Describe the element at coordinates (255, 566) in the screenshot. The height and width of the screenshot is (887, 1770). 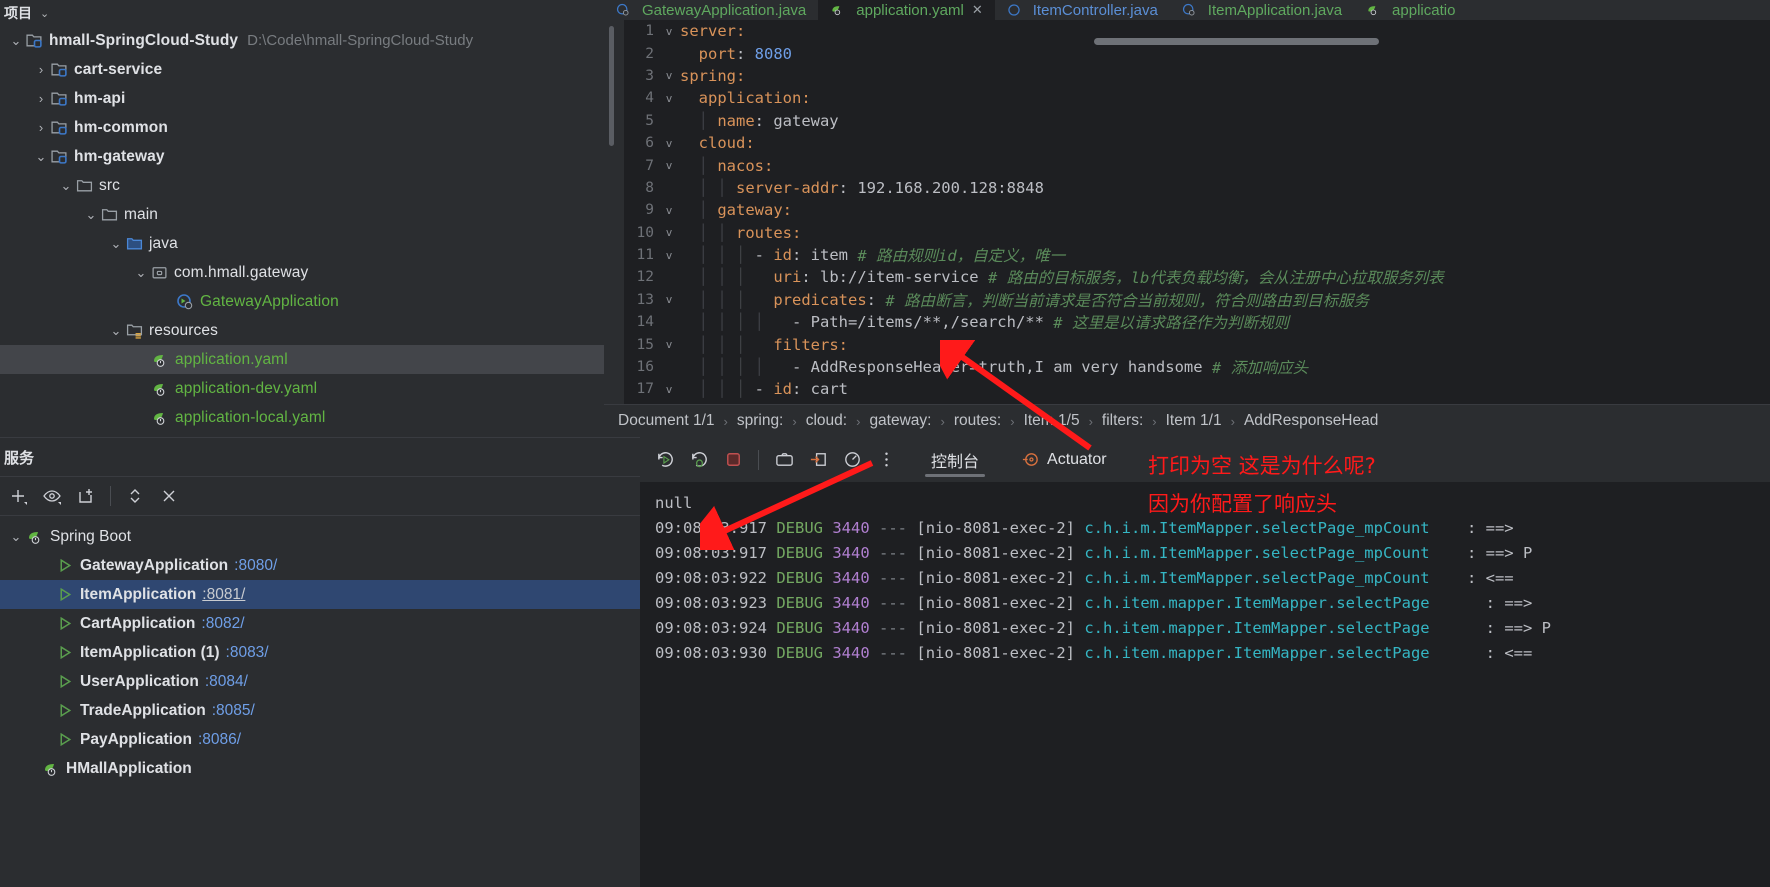
I see `service-port: :8080/` at that location.